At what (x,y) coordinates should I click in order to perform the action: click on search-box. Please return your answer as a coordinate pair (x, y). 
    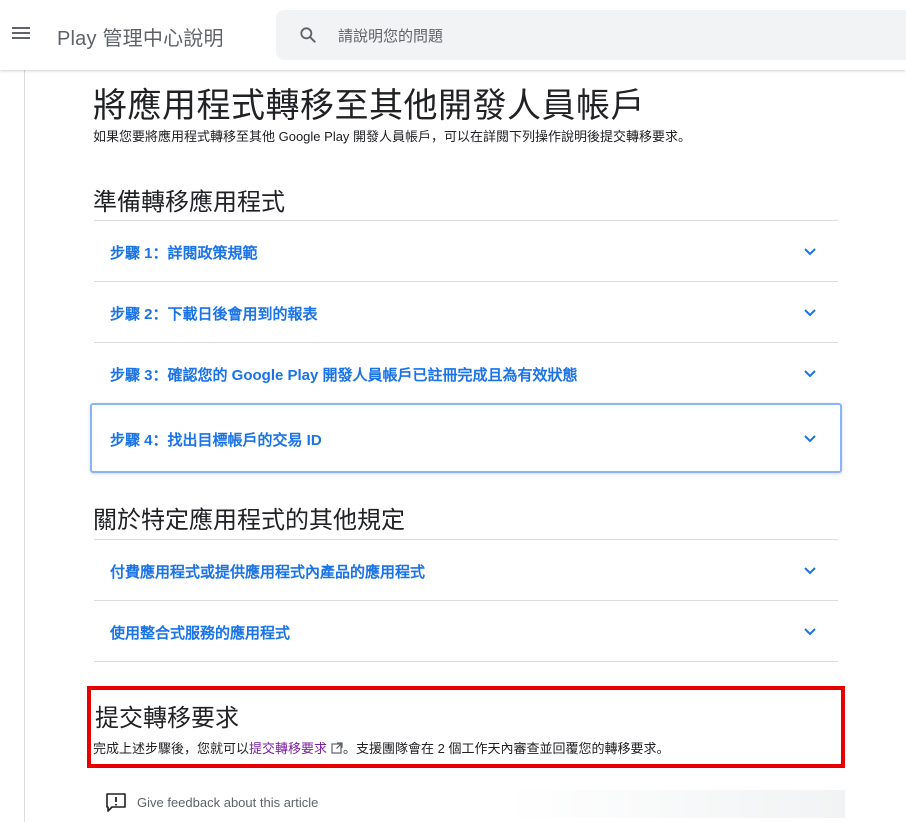
    Looking at the image, I should click on (591, 35).